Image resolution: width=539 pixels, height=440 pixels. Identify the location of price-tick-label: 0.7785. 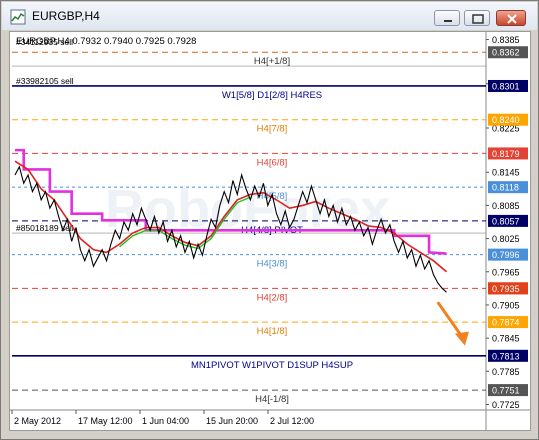
(506, 372).